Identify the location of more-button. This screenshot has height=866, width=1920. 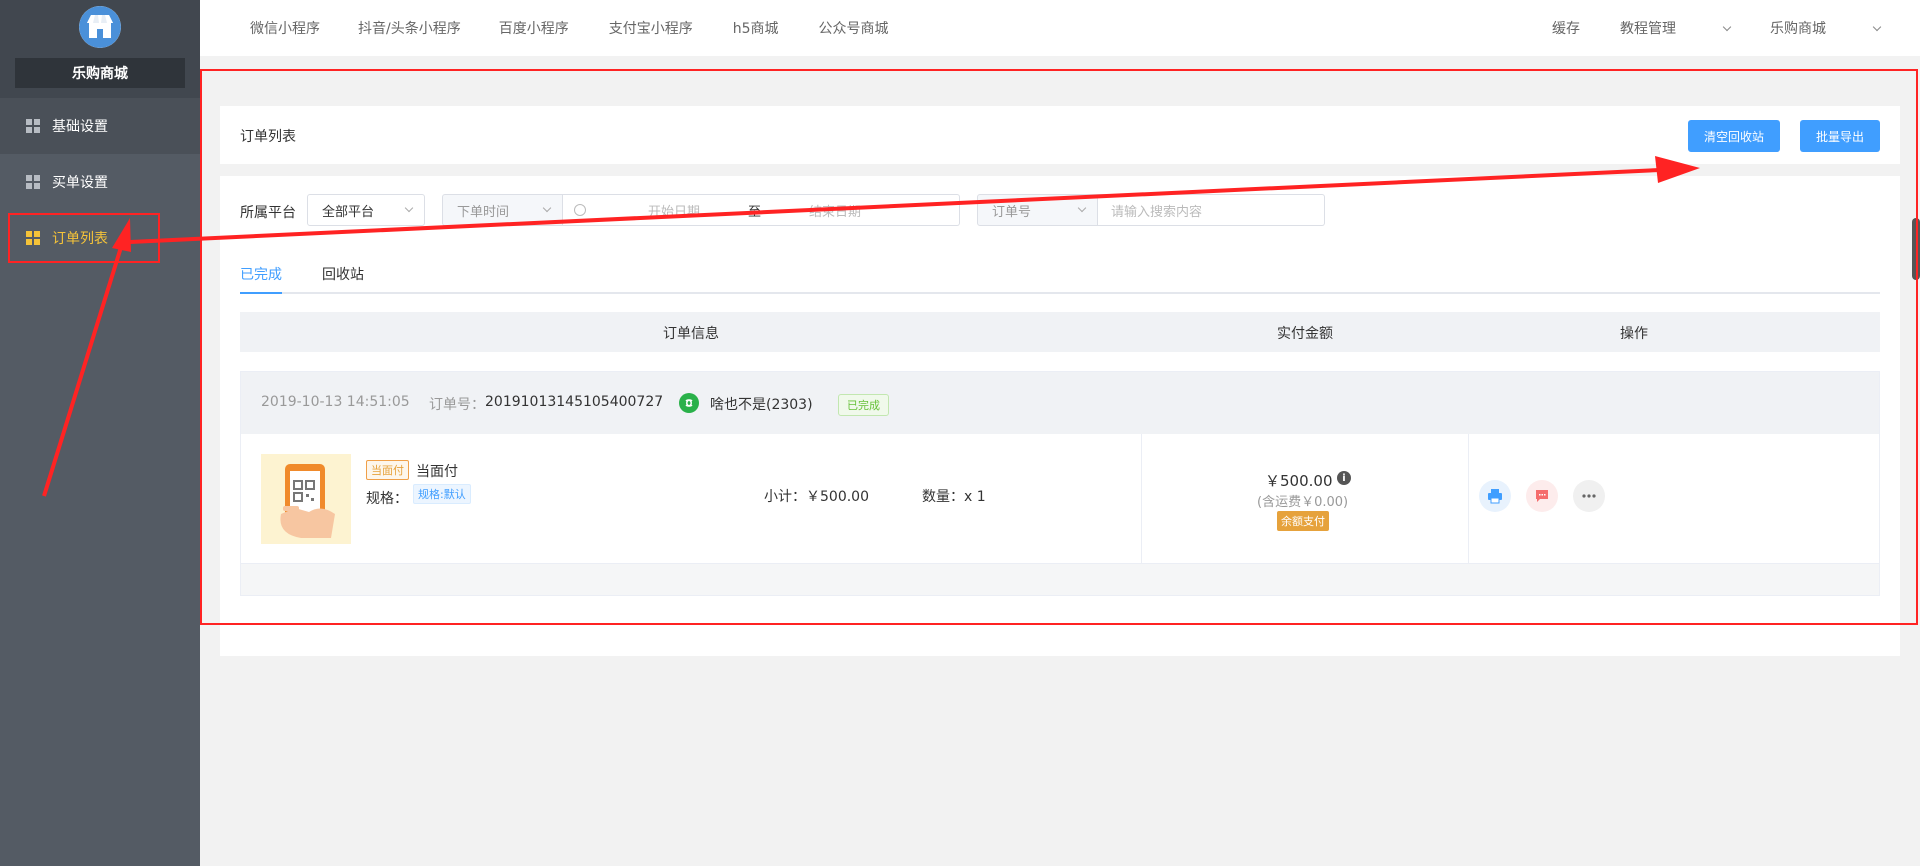
(1589, 496).